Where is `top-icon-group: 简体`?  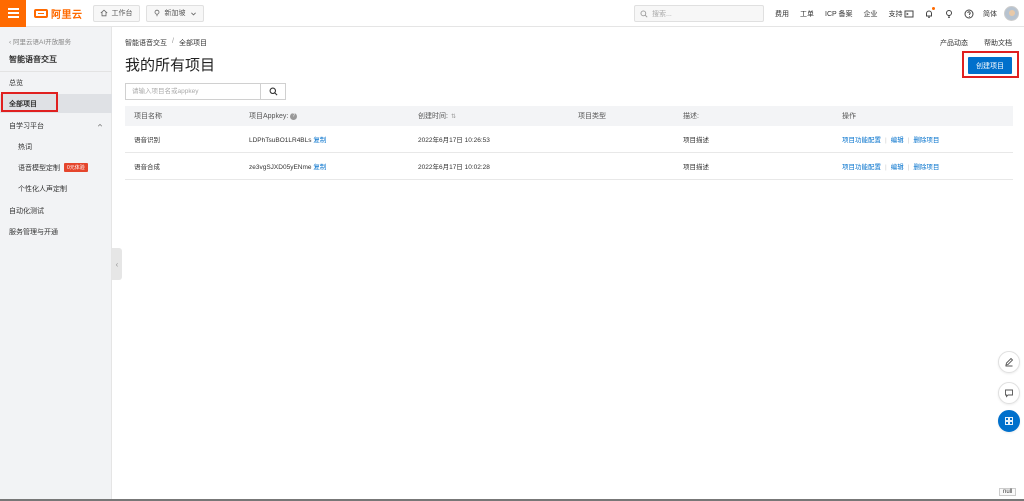 top-icon-group: 简体 is located at coordinates (950, 13).